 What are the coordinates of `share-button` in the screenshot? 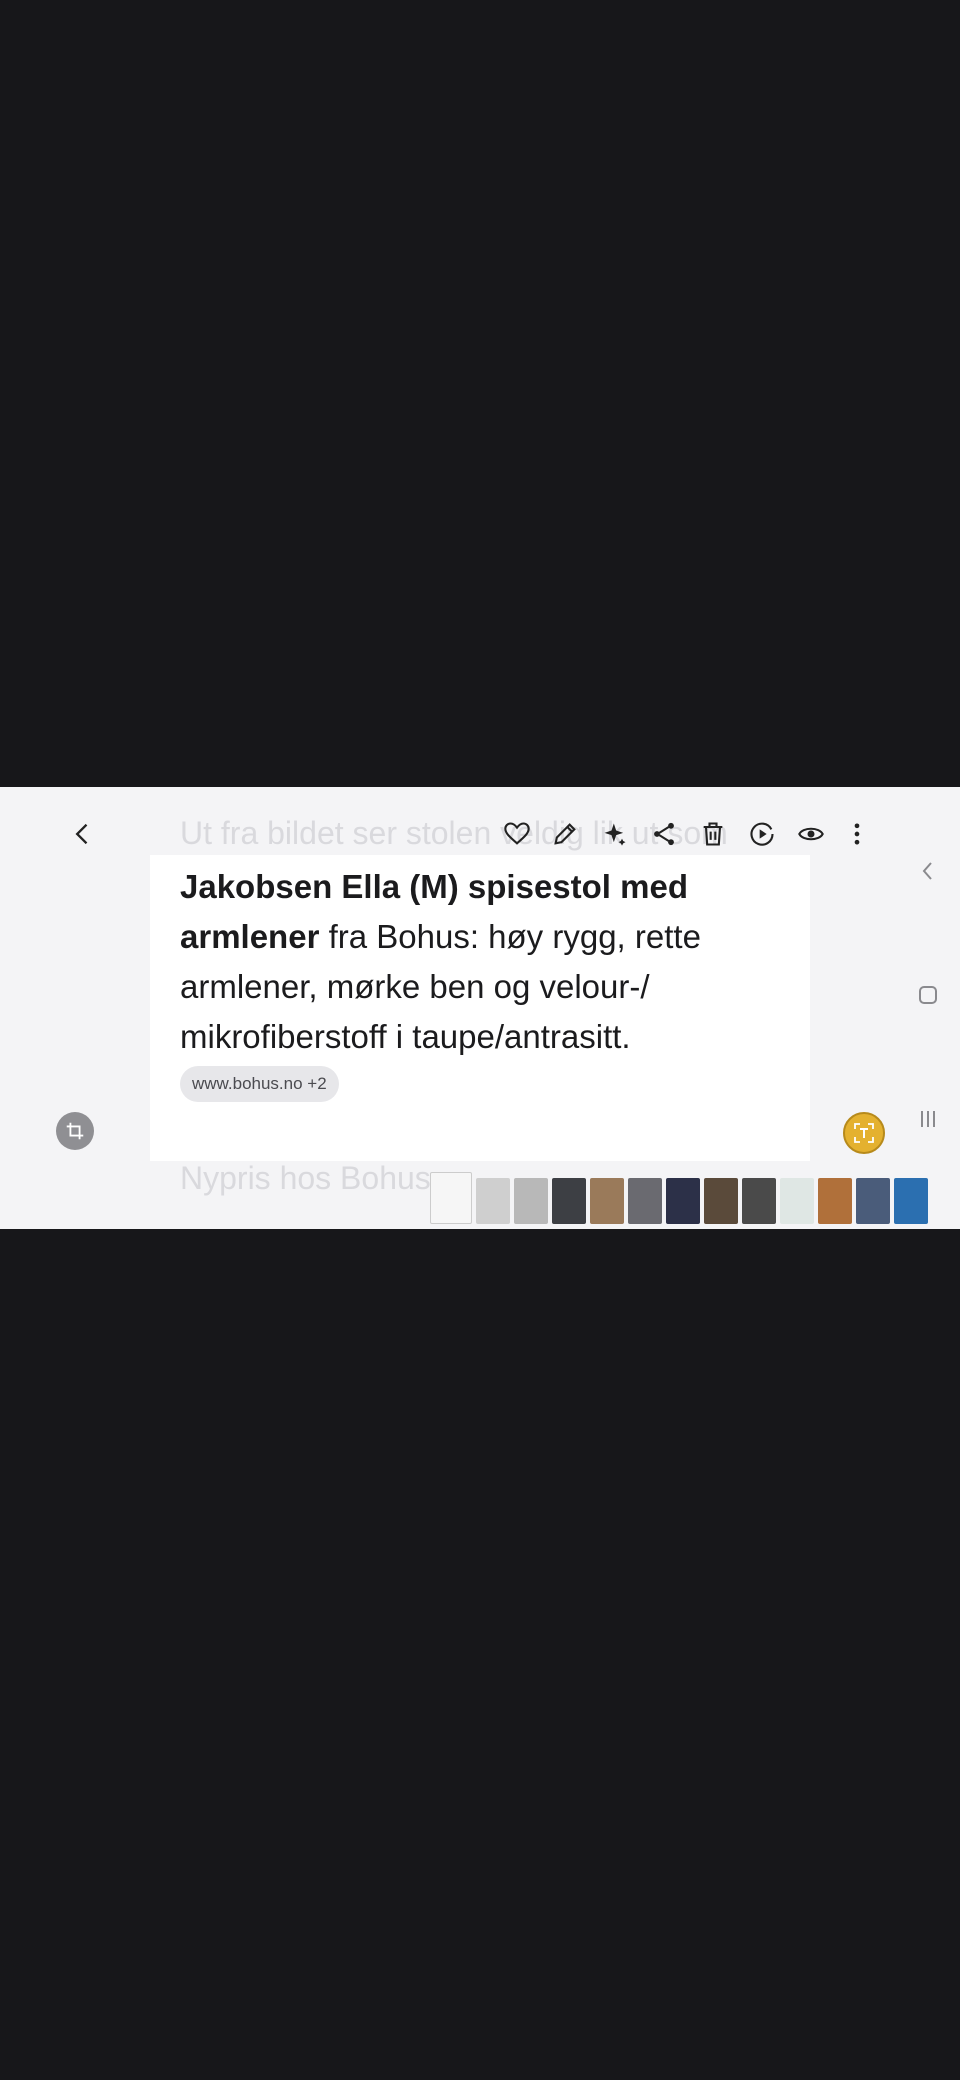 It's located at (664, 834).